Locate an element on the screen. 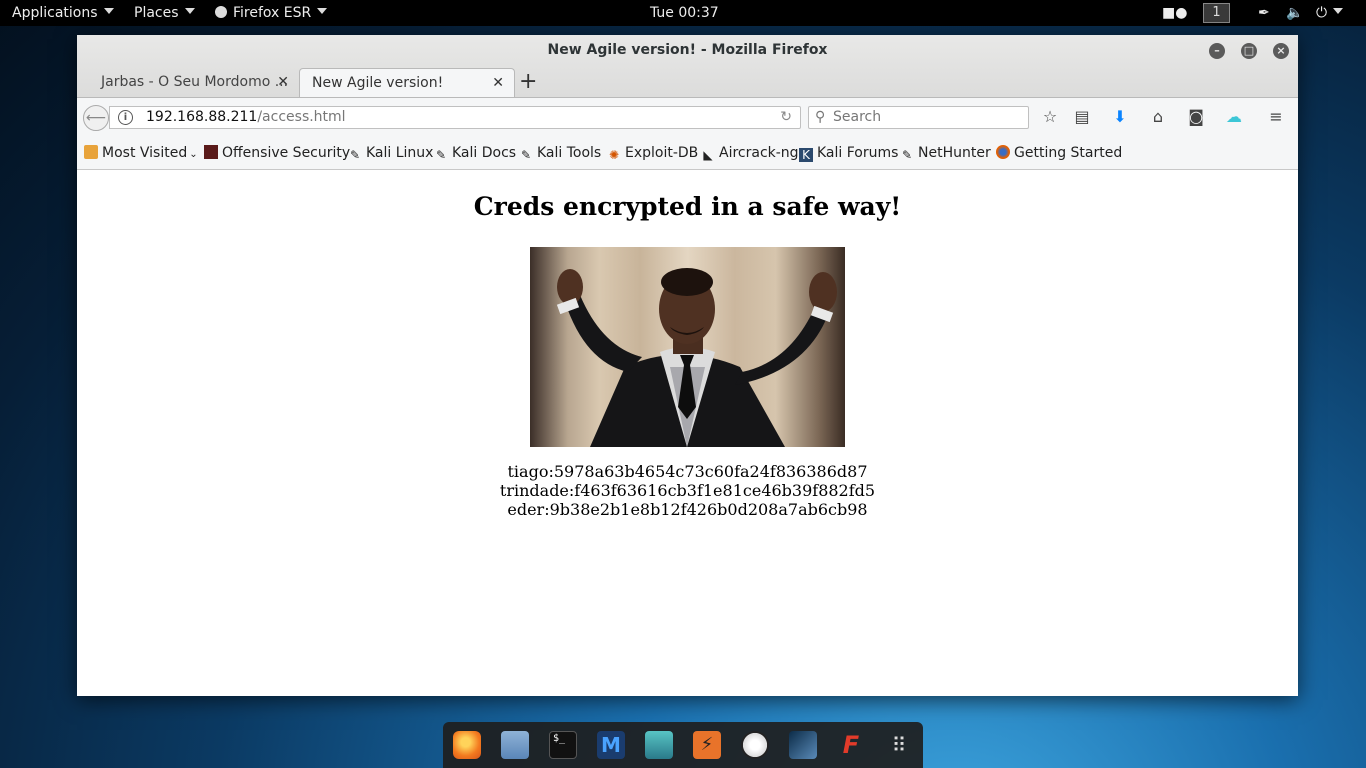 The height and width of the screenshot is (768, 1366). folder-icon is located at coordinates (91, 152).